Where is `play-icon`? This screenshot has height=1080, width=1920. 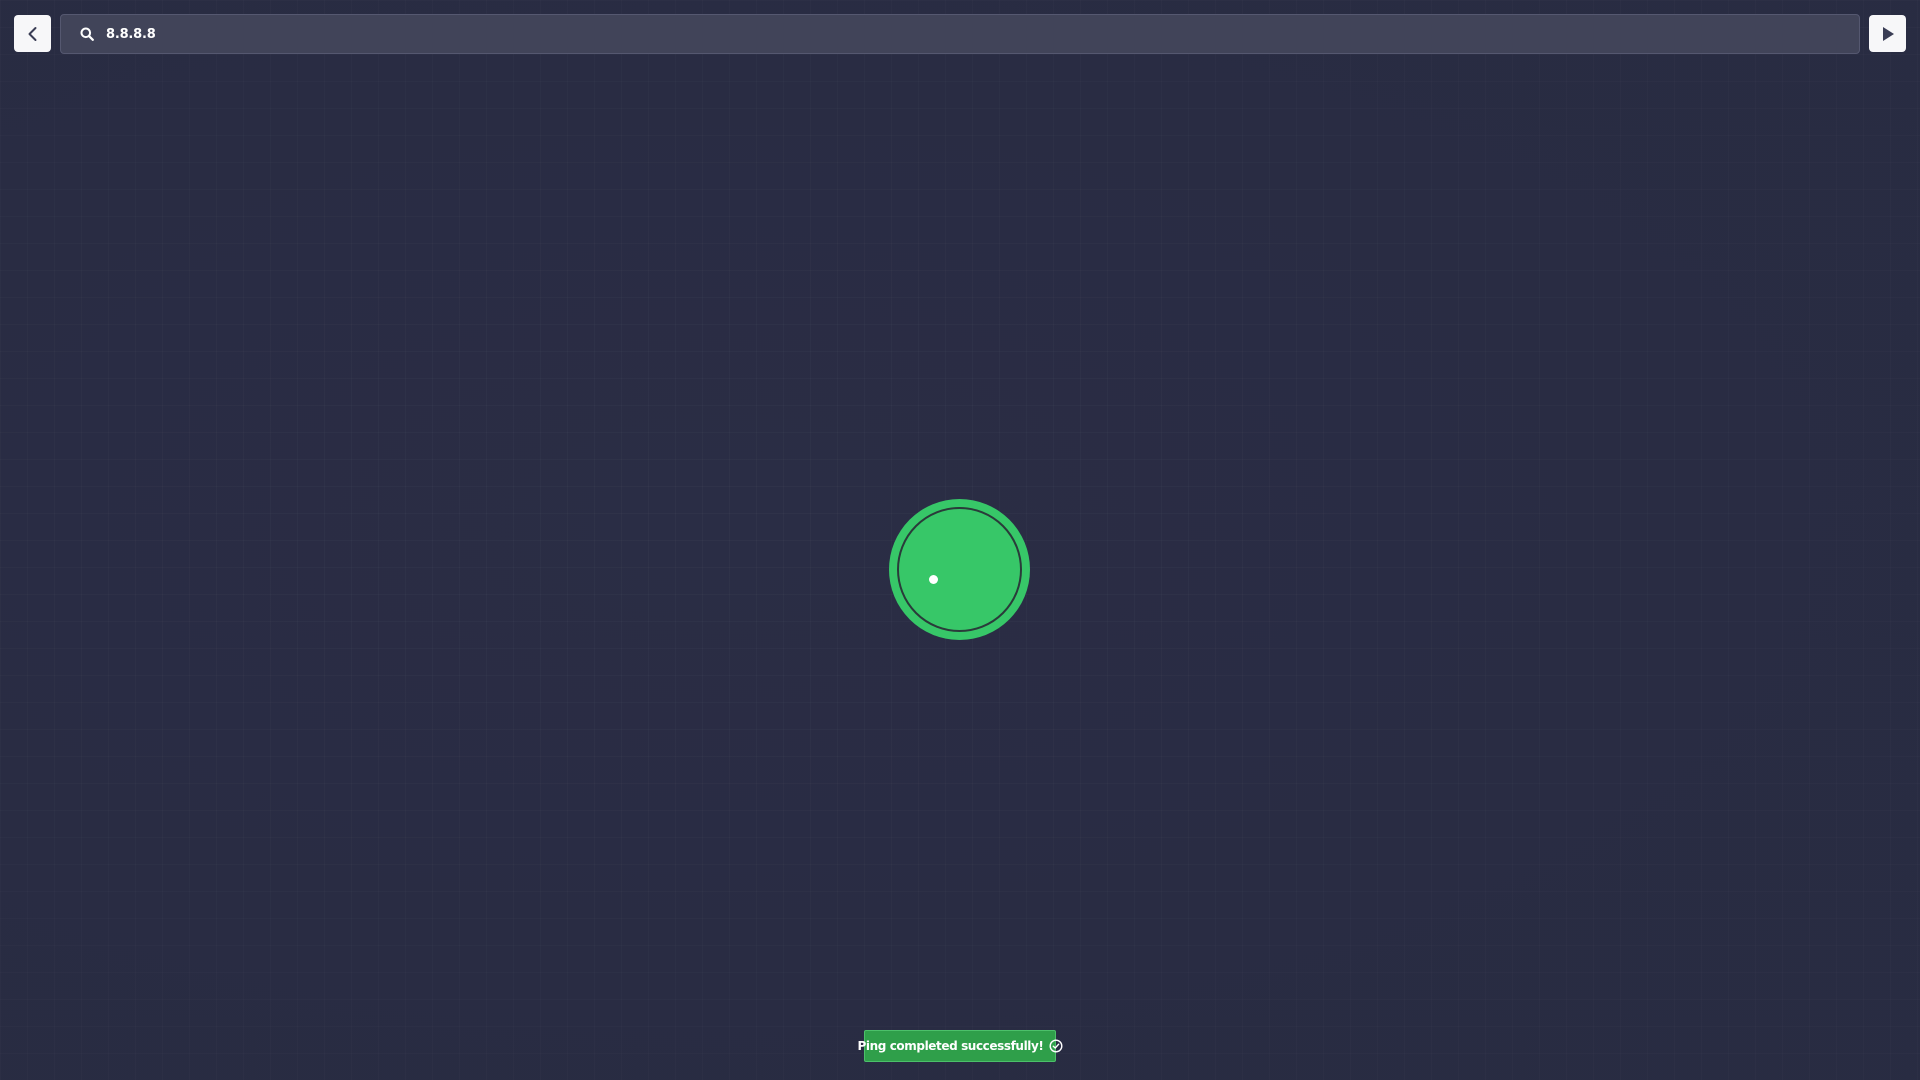 play-icon is located at coordinates (1888, 34).